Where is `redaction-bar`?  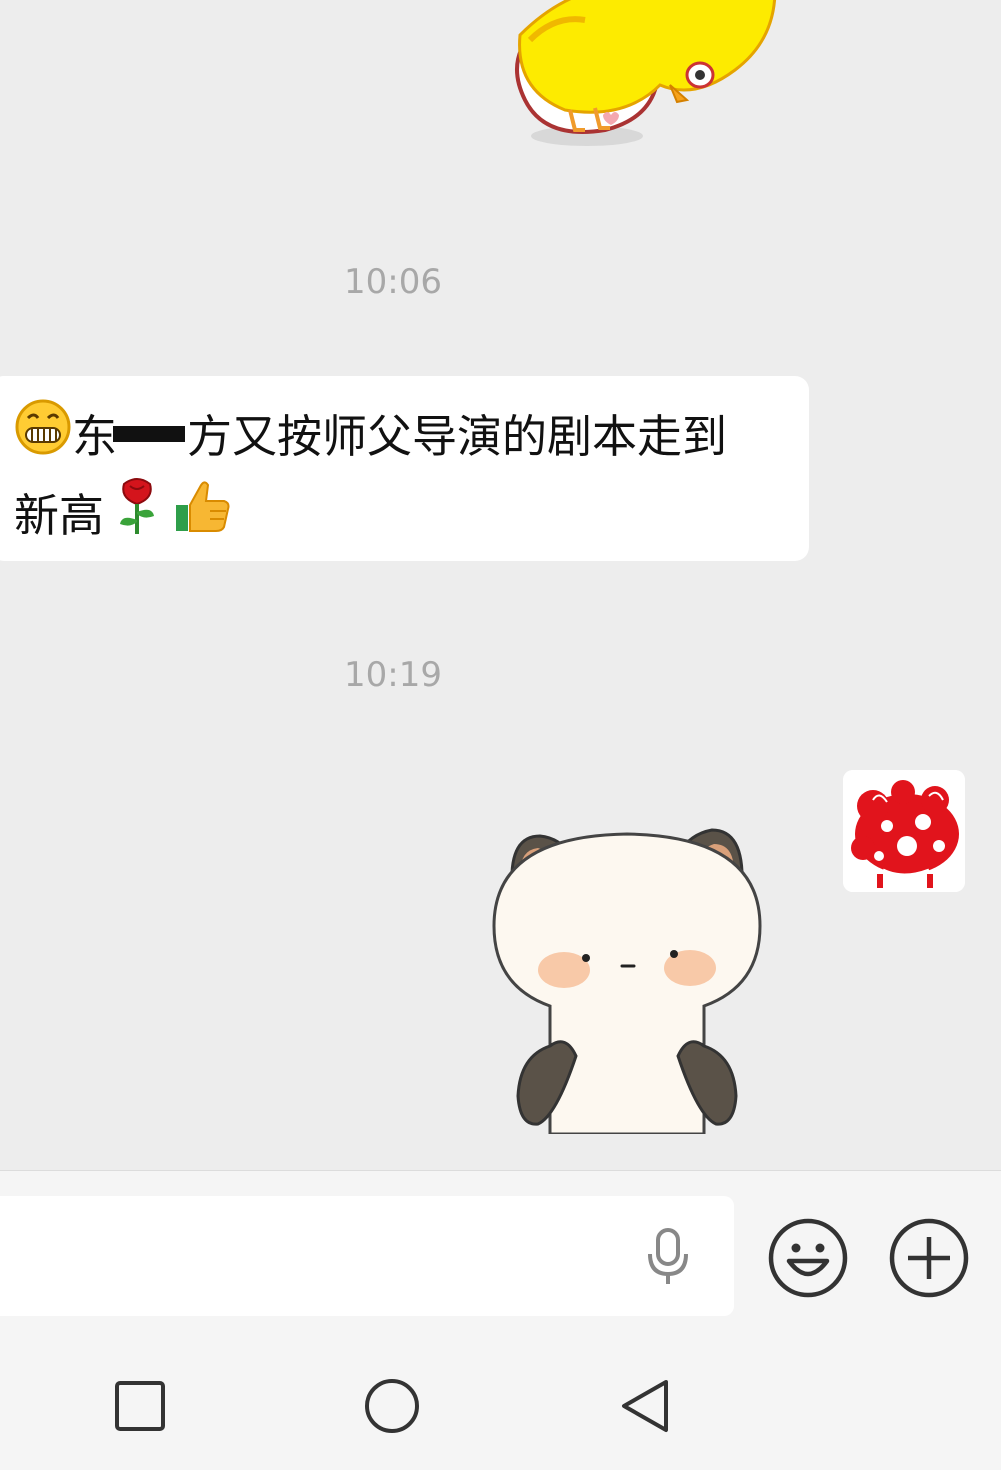
redaction-bar is located at coordinates (149, 434).